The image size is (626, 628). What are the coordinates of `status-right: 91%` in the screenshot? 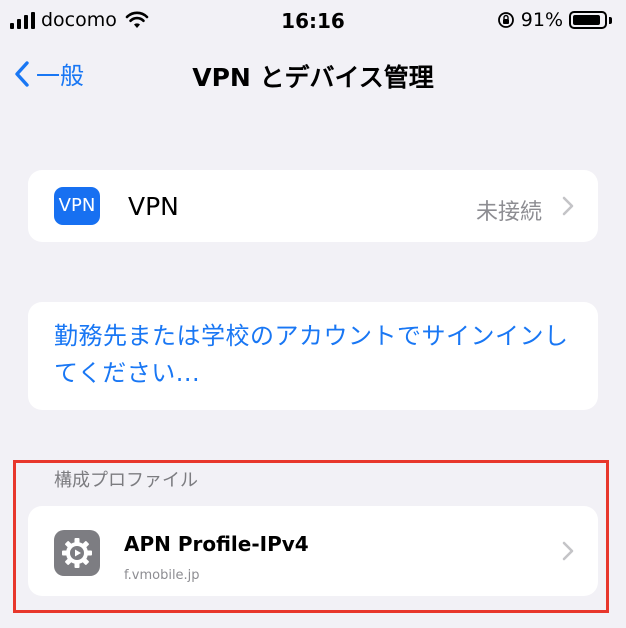 It's located at (554, 20).